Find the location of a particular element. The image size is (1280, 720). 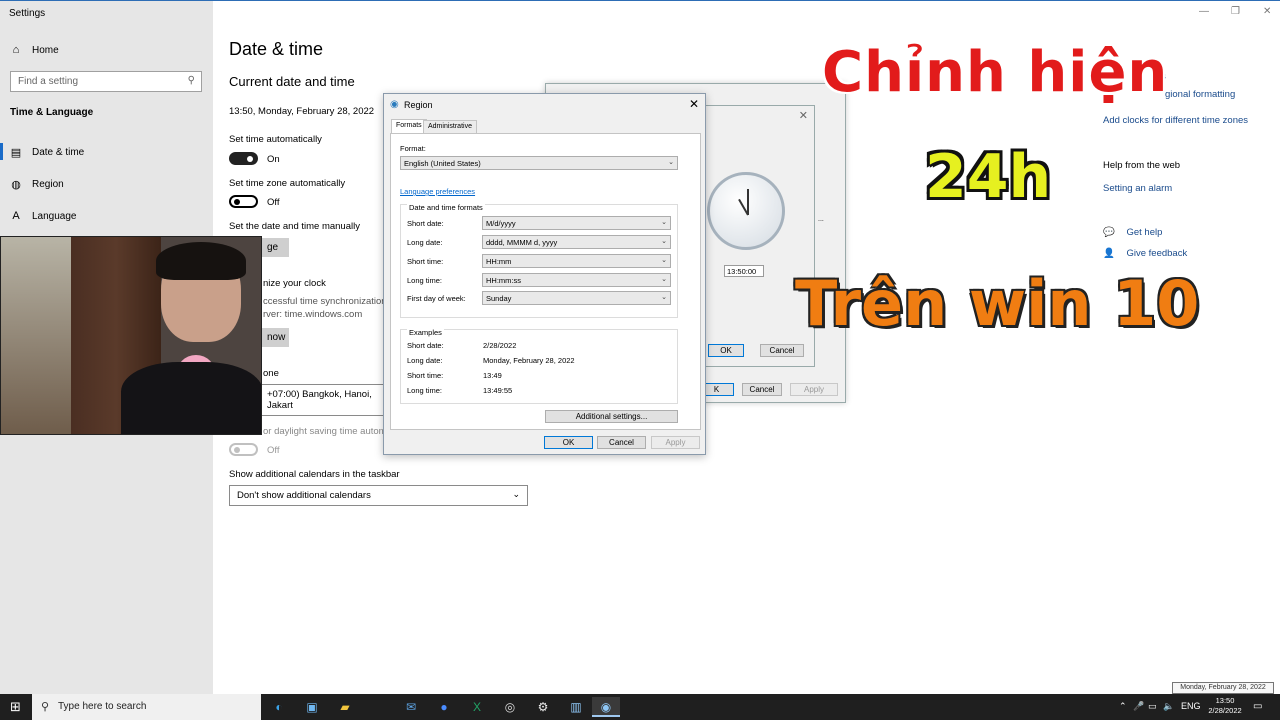

excel-icon: X is located at coordinates (477, 707).